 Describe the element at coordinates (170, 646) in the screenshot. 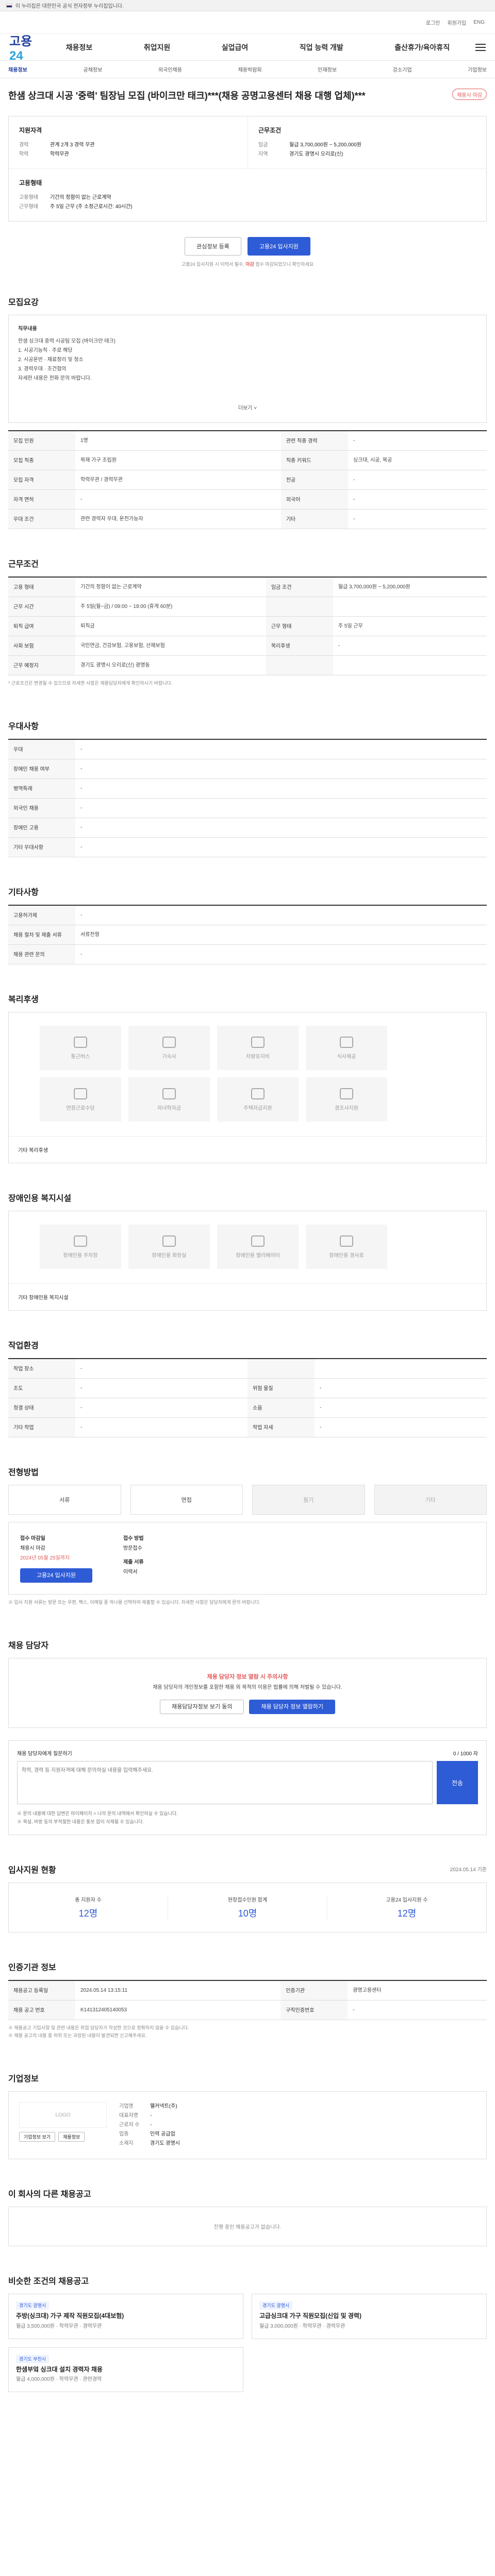

I see `table-cell: 국민연금, 건강보험, 고용보험, 산재보험` at that location.